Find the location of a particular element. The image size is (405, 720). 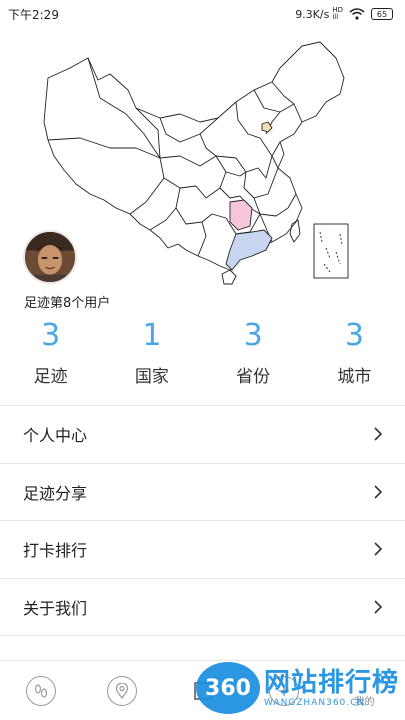

status-bar: 下午2:29 9.3K/s HD ill 65 is located at coordinates (202, 14).